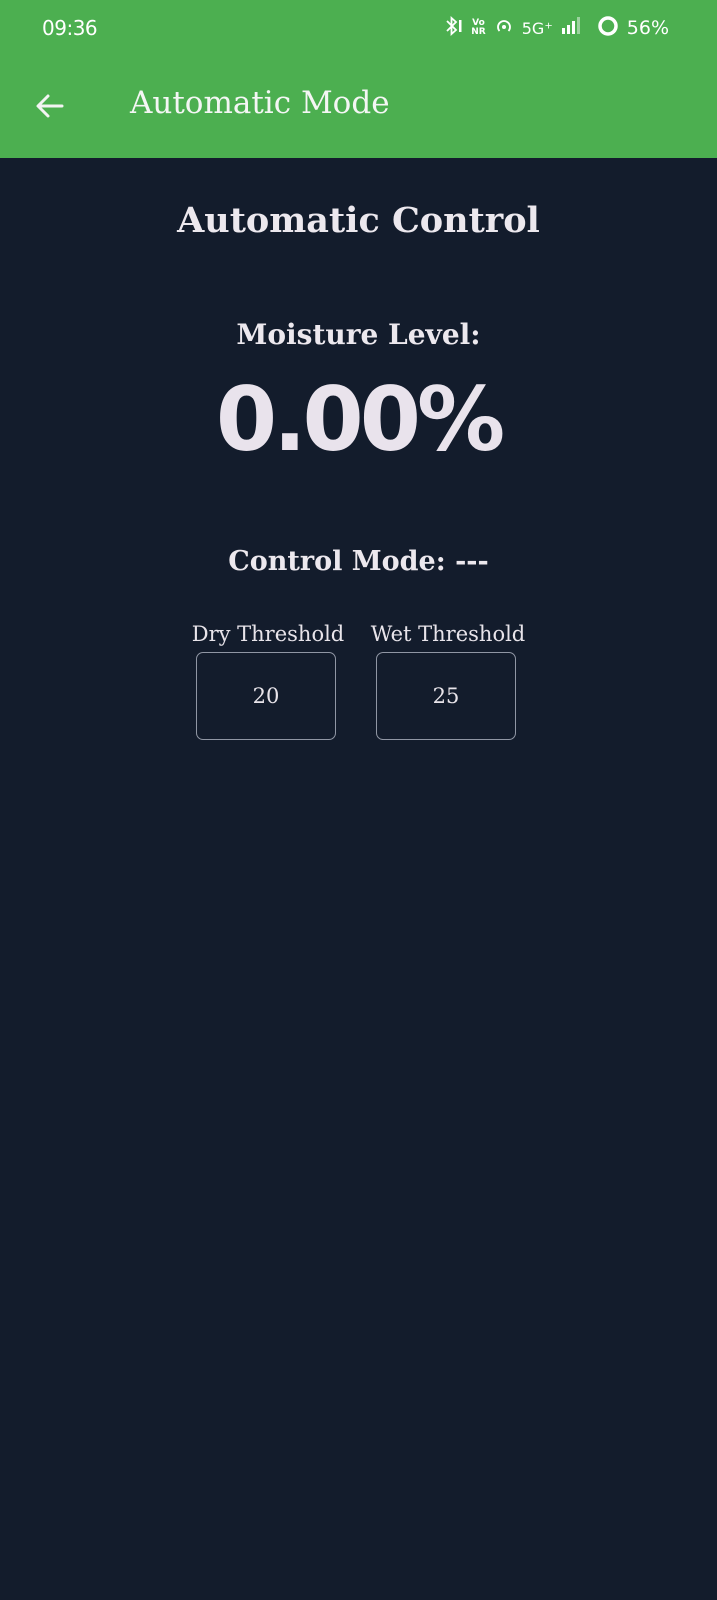  What do you see at coordinates (358, 29) in the screenshot?
I see `status-bar: 09:36 Vo NR 5G⁺ 56%` at bounding box center [358, 29].